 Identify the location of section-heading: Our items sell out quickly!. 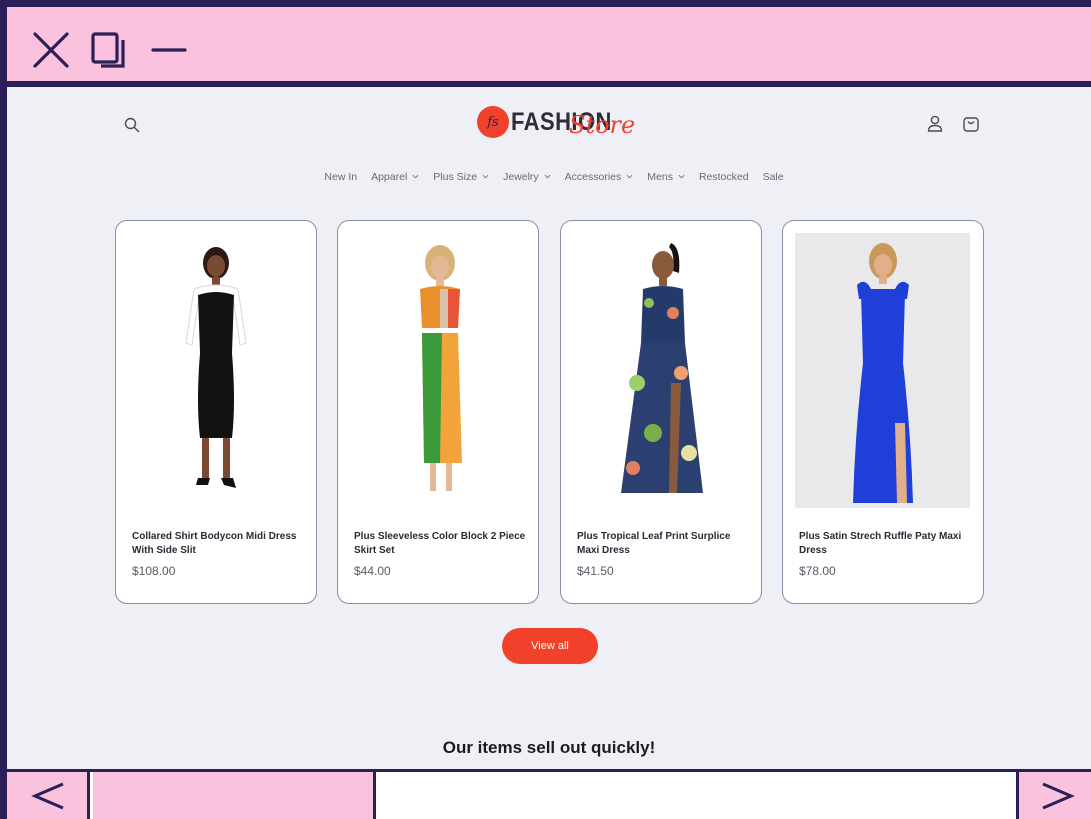
(549, 747).